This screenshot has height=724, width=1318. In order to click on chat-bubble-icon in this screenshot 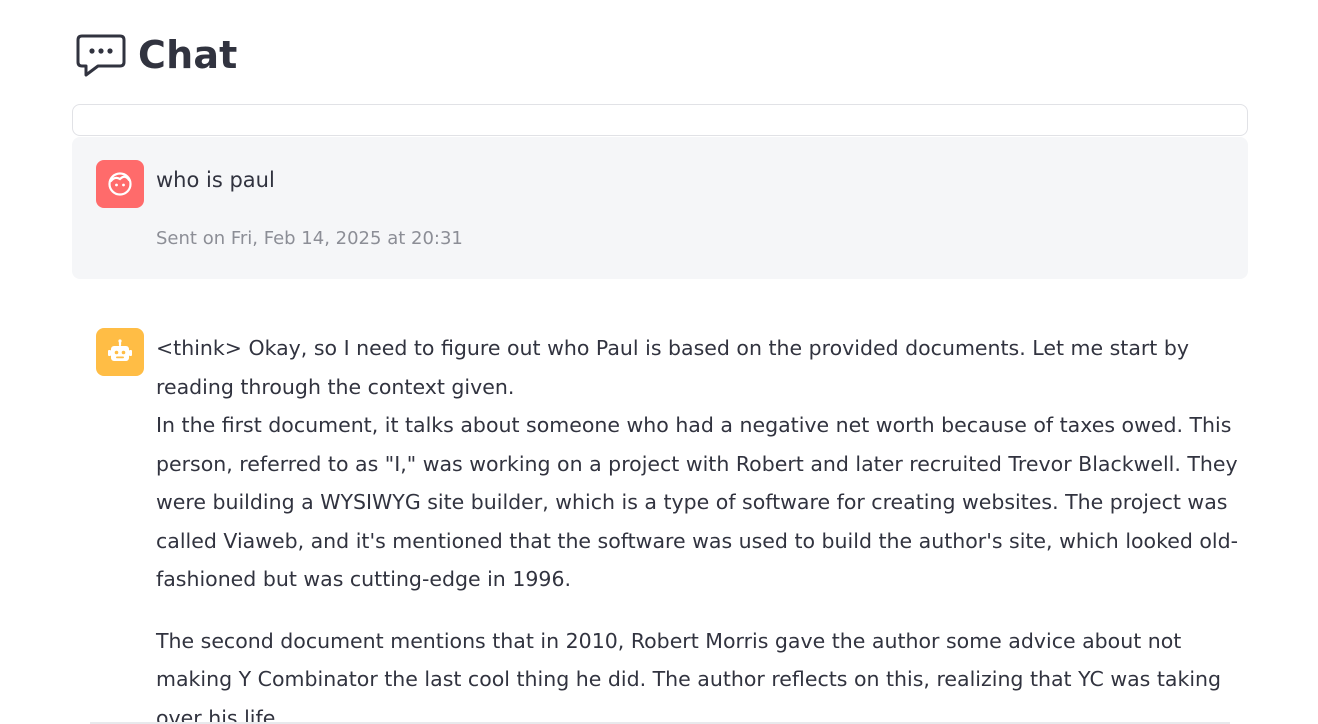, I will do `click(101, 55)`.